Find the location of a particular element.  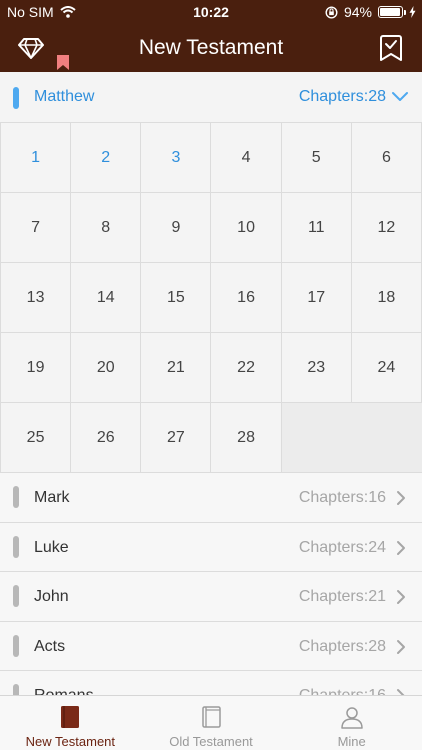

battery-fill is located at coordinates (390, 12).